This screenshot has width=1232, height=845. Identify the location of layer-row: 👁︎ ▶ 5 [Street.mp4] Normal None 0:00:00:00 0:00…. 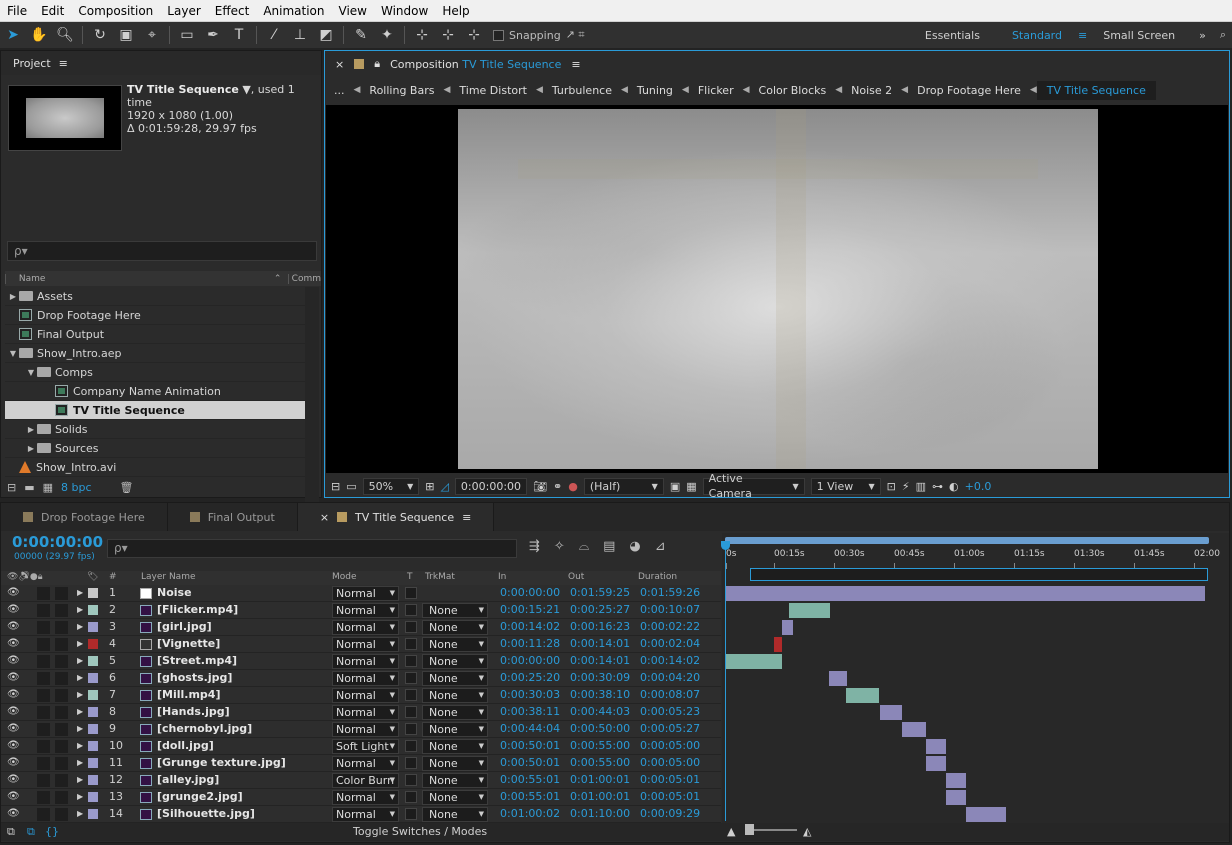
(361, 661).